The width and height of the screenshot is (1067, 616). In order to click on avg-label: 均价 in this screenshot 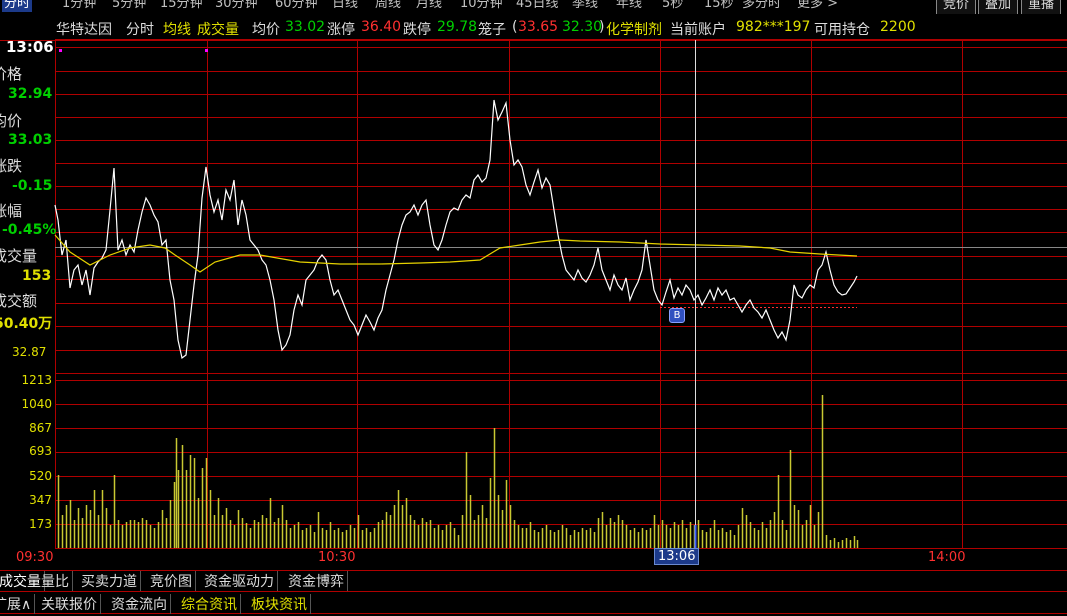, I will do `click(11, 121)`.